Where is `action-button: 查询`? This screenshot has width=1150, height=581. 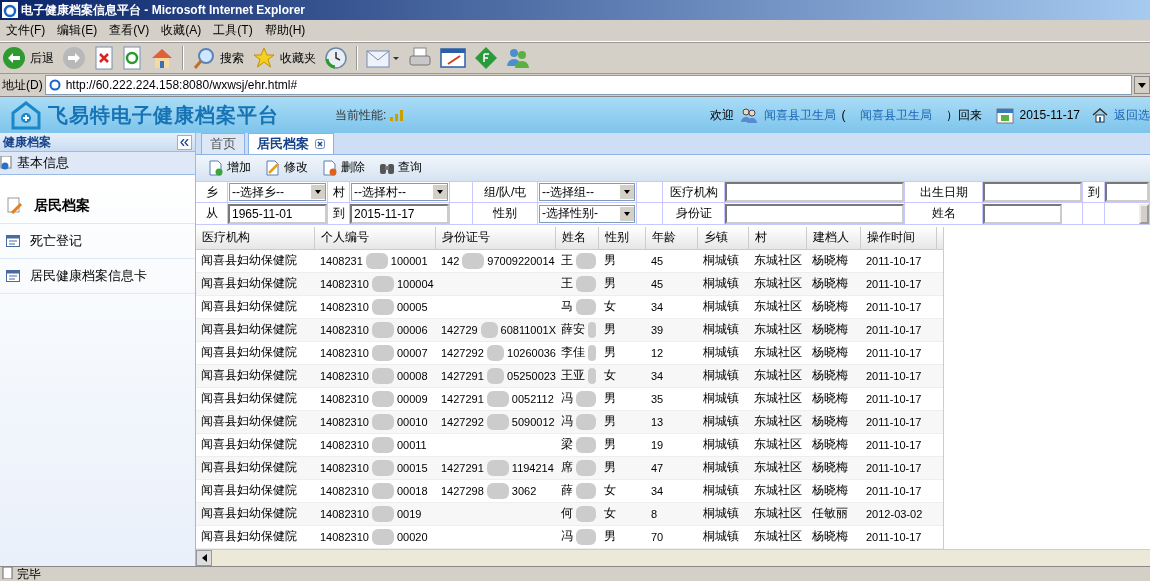 action-button: 查询 is located at coordinates (400, 168).